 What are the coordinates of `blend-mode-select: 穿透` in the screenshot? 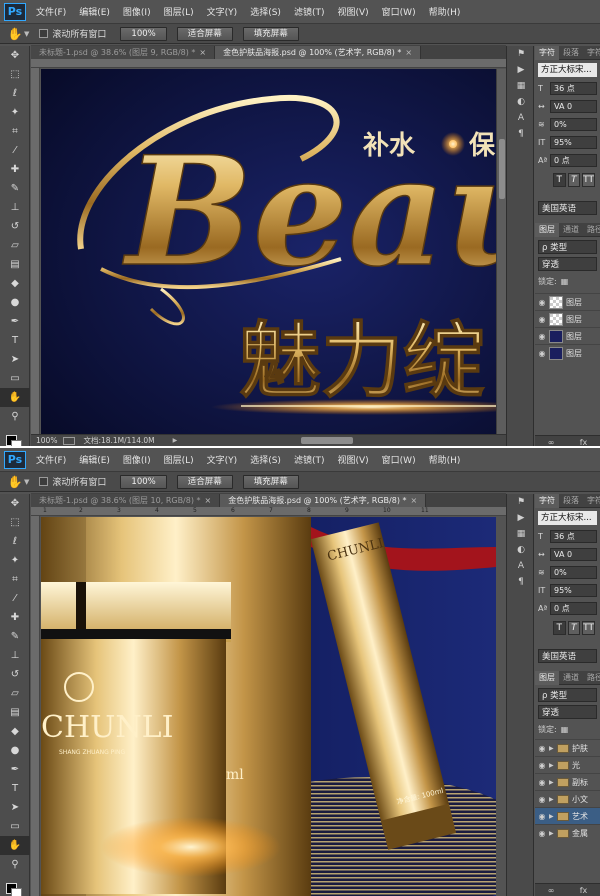 It's located at (567, 264).